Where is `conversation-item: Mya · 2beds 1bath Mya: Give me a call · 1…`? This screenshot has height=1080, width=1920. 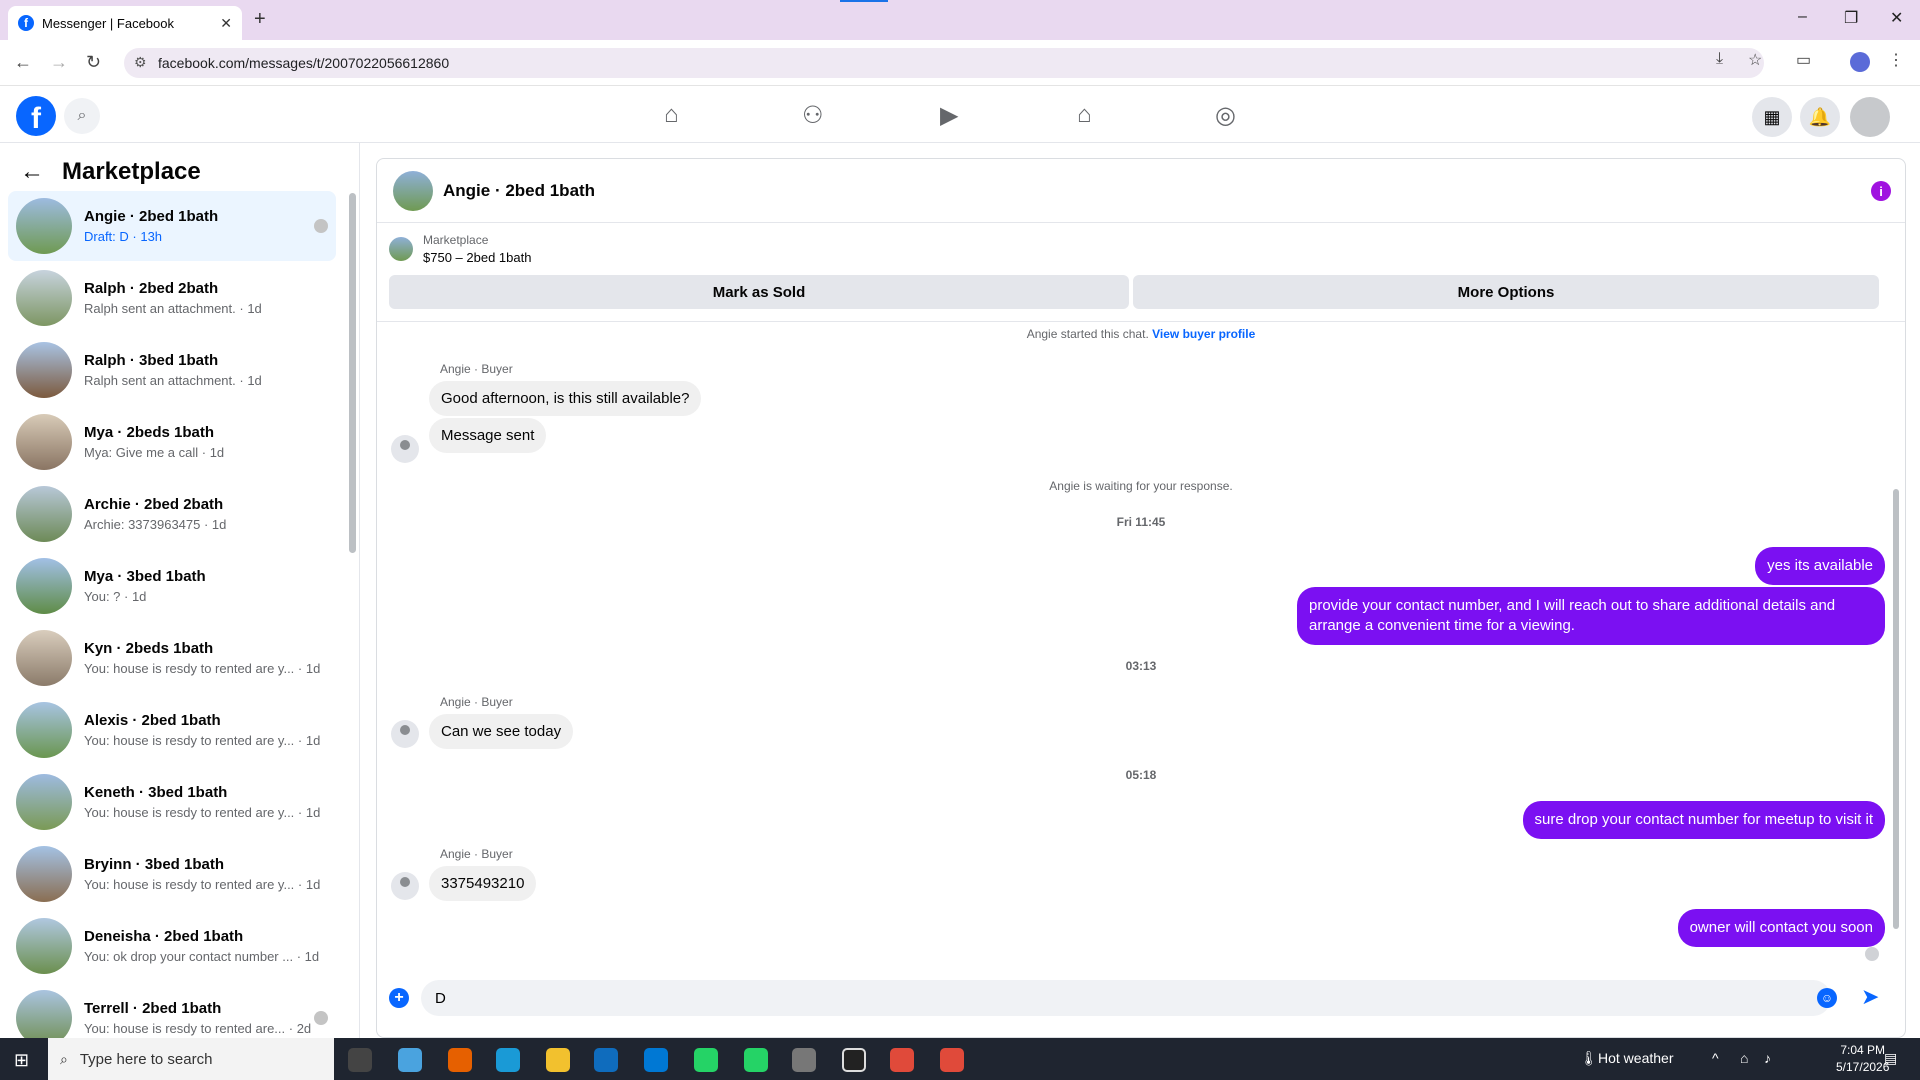
conversation-item: Mya · 2beds 1bath Mya: Give me a call · 1… is located at coordinates (172, 442).